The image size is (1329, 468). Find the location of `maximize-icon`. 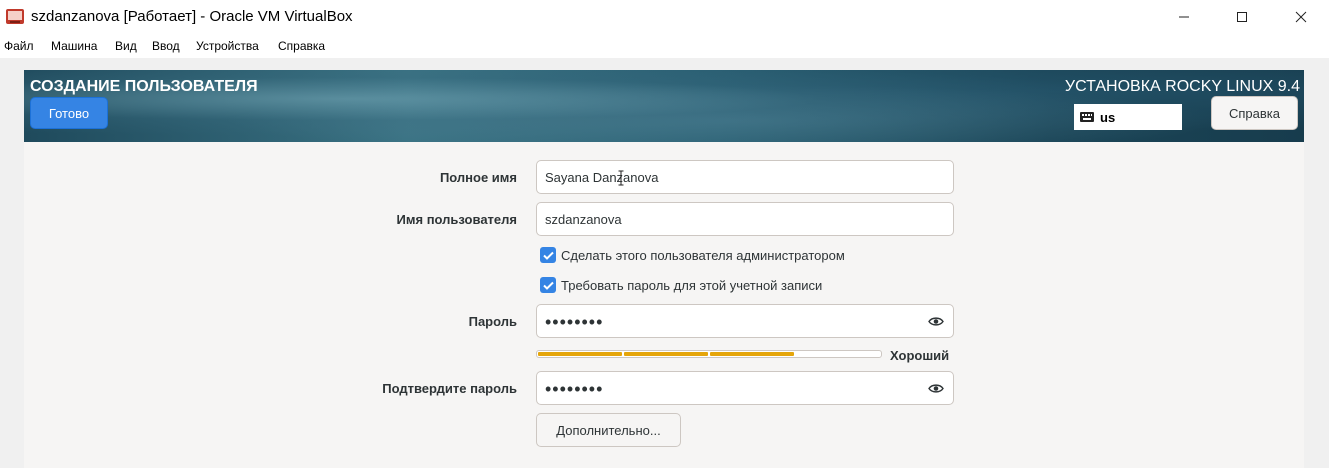

maximize-icon is located at coordinates (1242, 17).